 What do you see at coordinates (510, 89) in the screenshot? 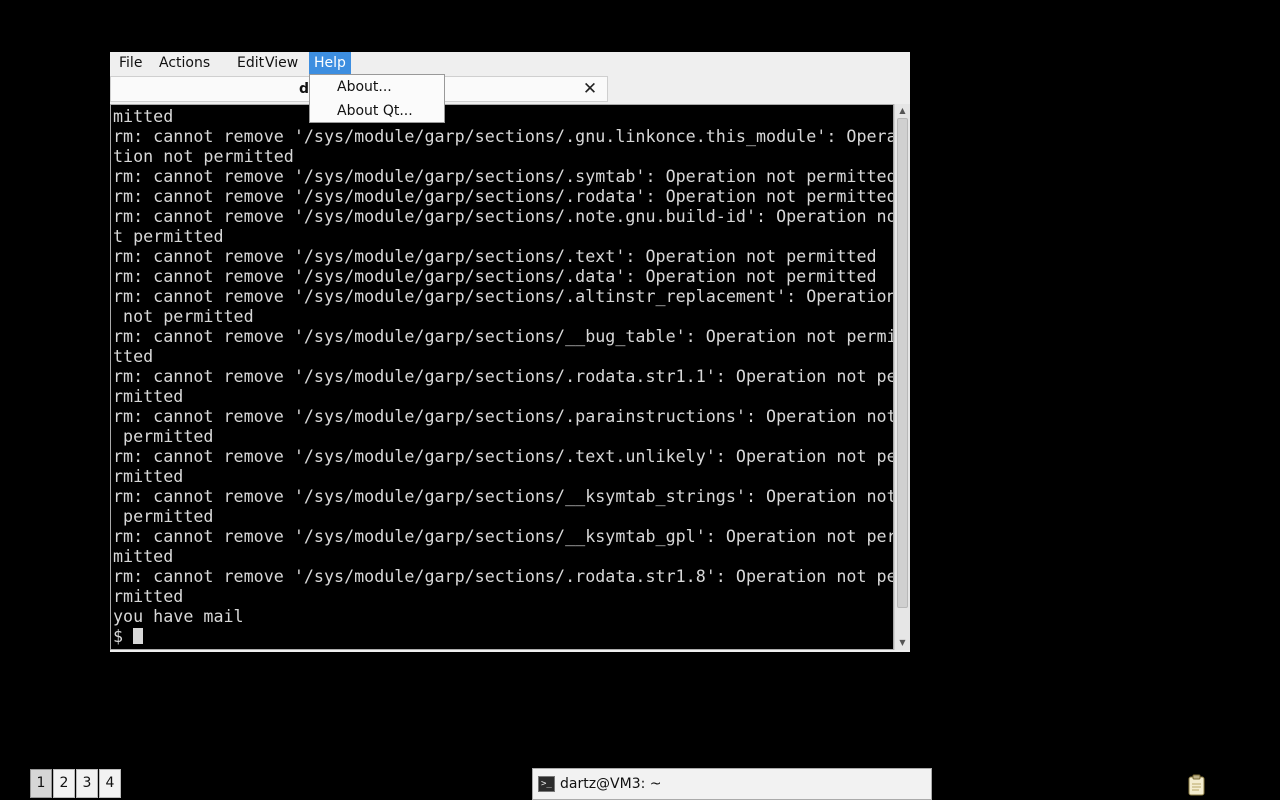
I see `tab-bar: d ✕` at bounding box center [510, 89].